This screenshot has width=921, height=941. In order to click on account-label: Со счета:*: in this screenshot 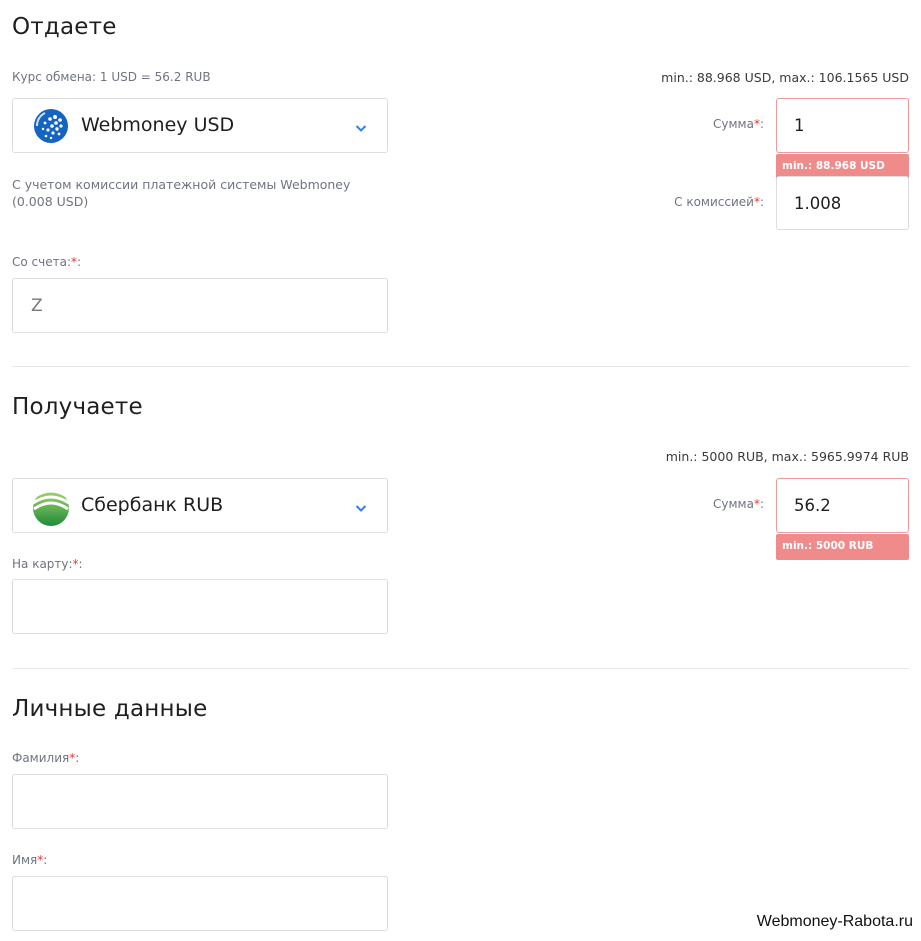, I will do `click(47, 262)`.